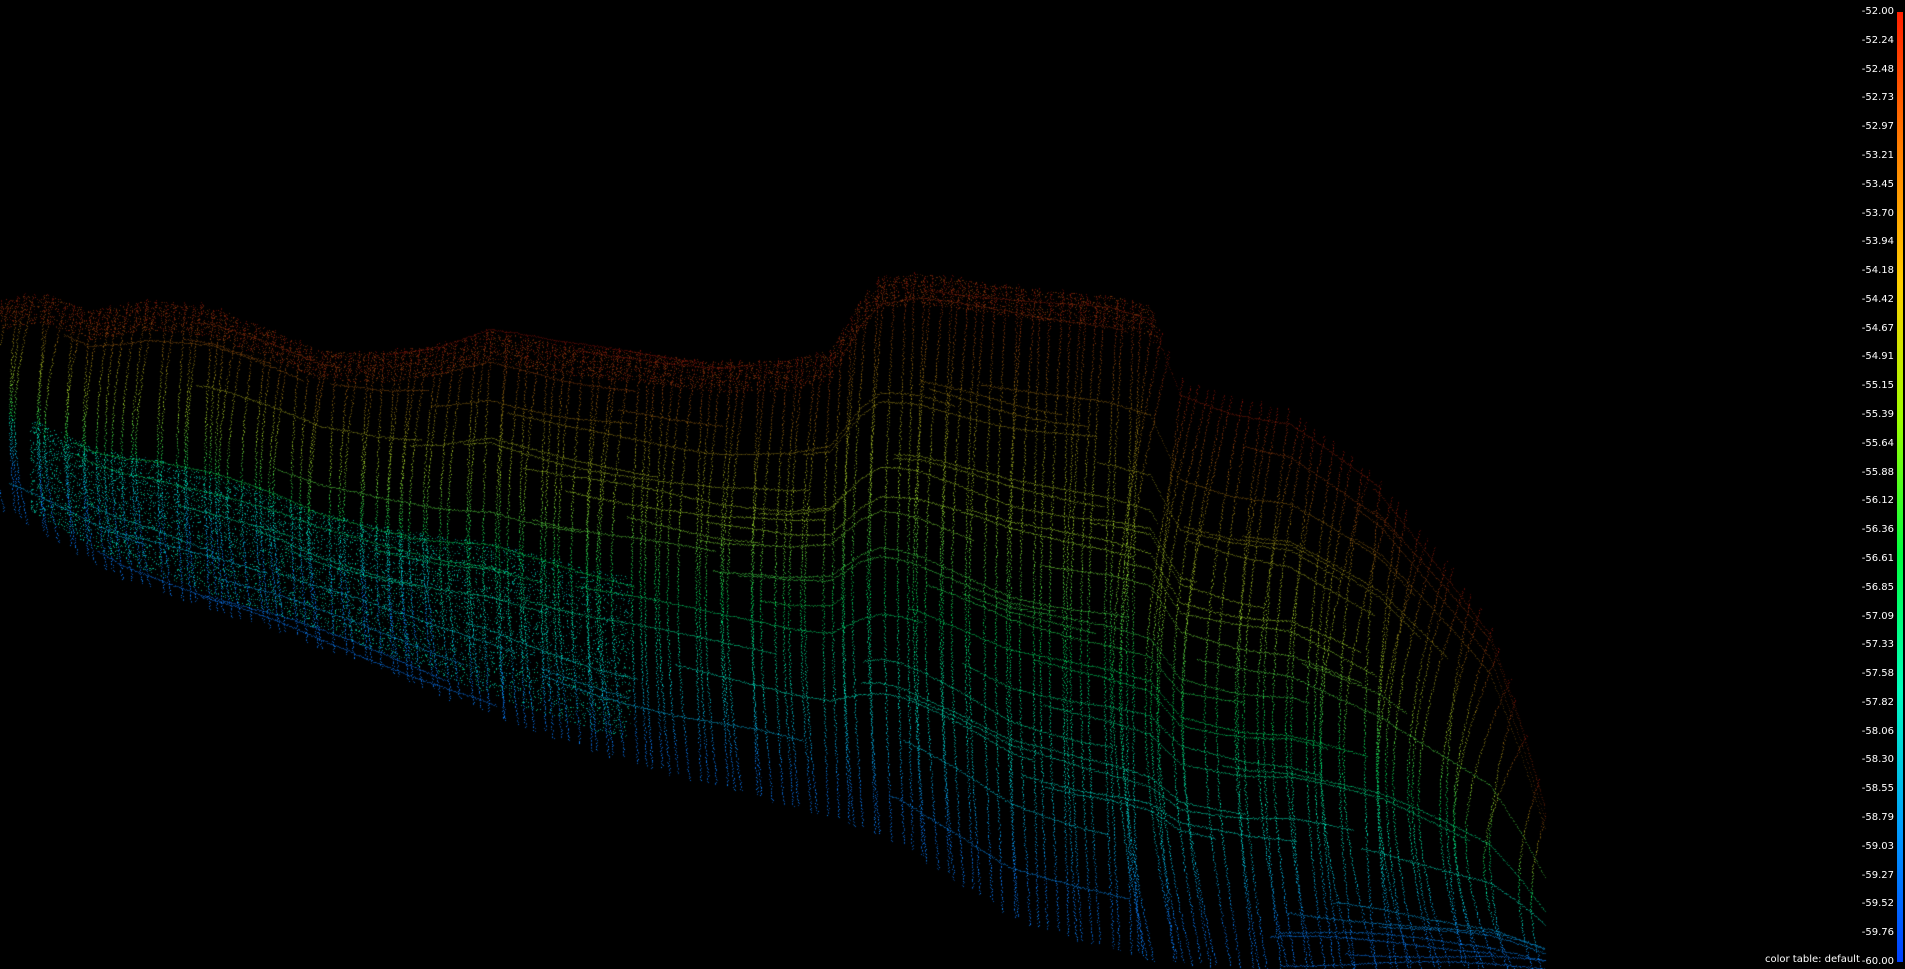  I want to click on colorbar-tick-label: -53.94, so click(1877, 242).